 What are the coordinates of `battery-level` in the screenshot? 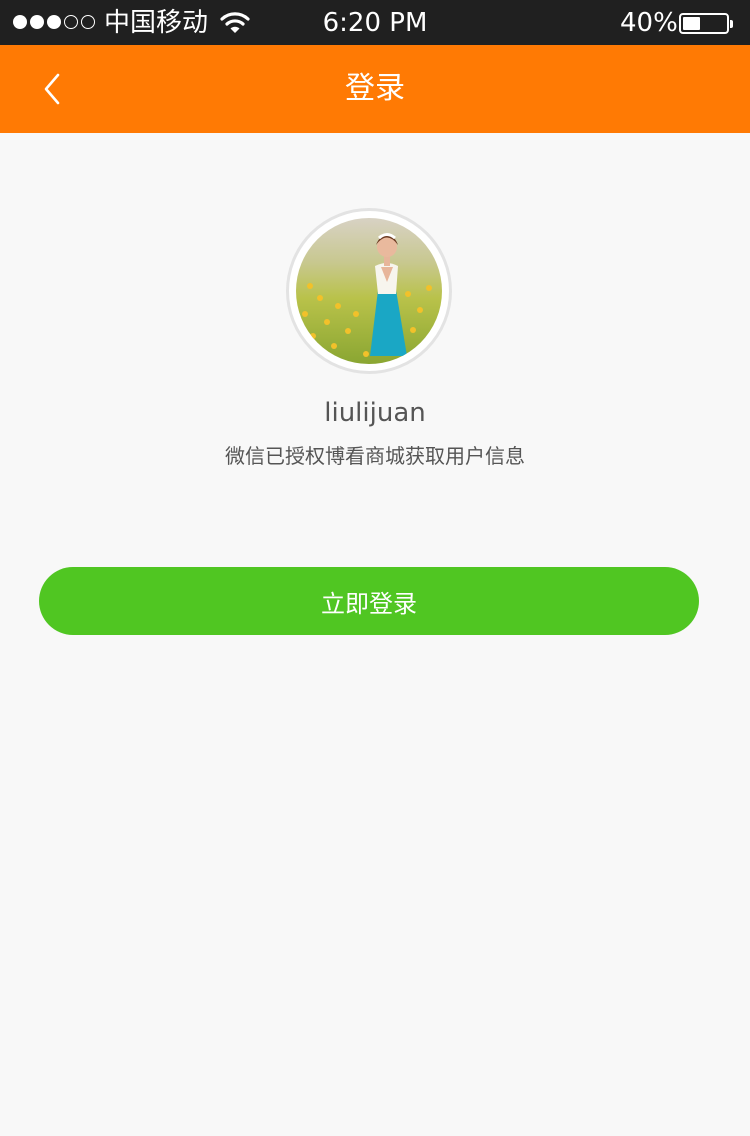 It's located at (691, 23).